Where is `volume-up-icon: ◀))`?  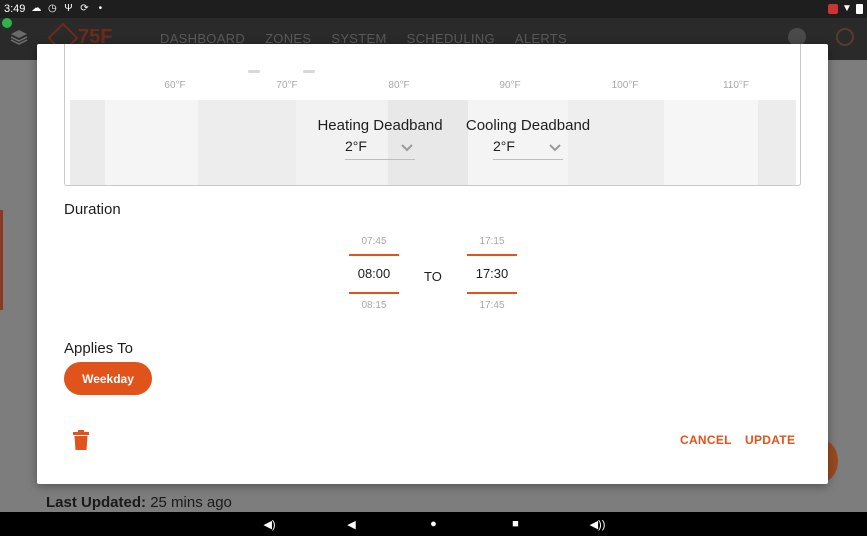
volume-up-icon: ◀)) is located at coordinates (598, 524).